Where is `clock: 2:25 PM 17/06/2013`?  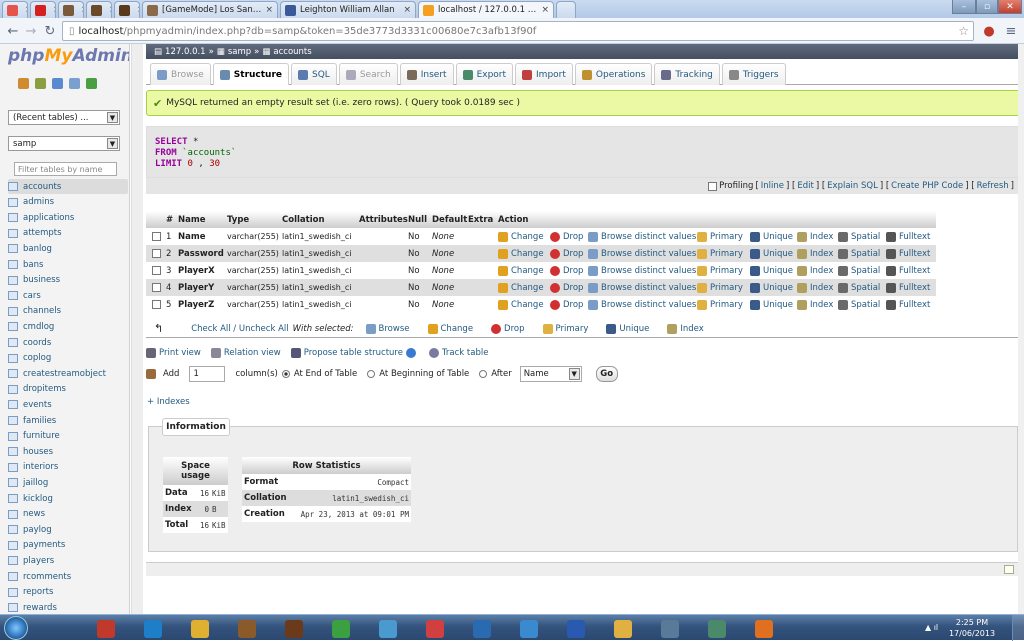
clock: 2:25 PM 17/06/2013 is located at coordinates (972, 628).